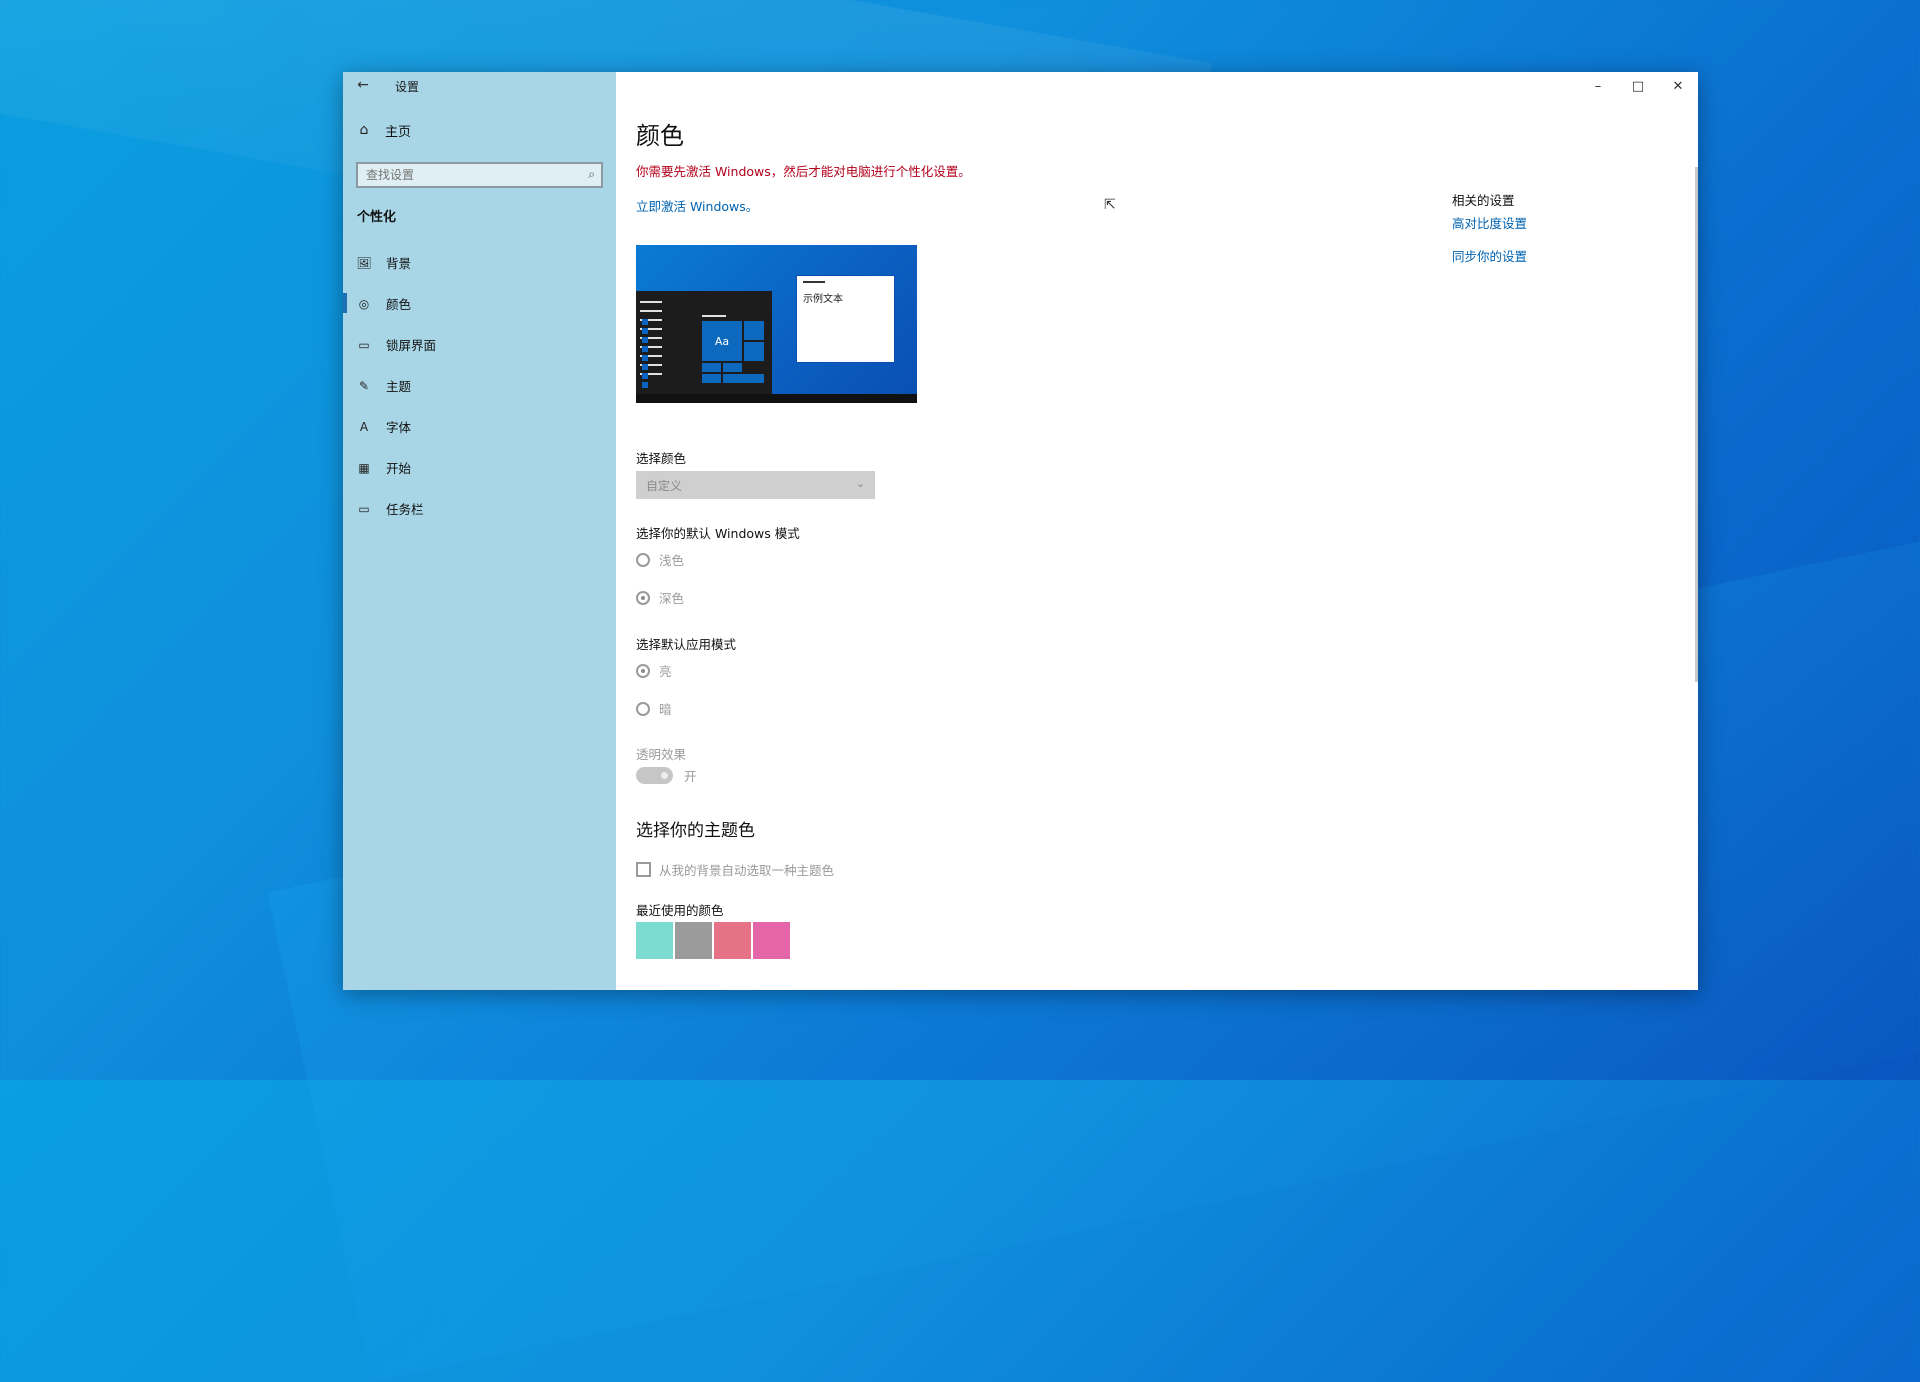 The width and height of the screenshot is (1920, 1382). What do you see at coordinates (364, 303) in the screenshot?
I see `palette-icon: ◎` at bounding box center [364, 303].